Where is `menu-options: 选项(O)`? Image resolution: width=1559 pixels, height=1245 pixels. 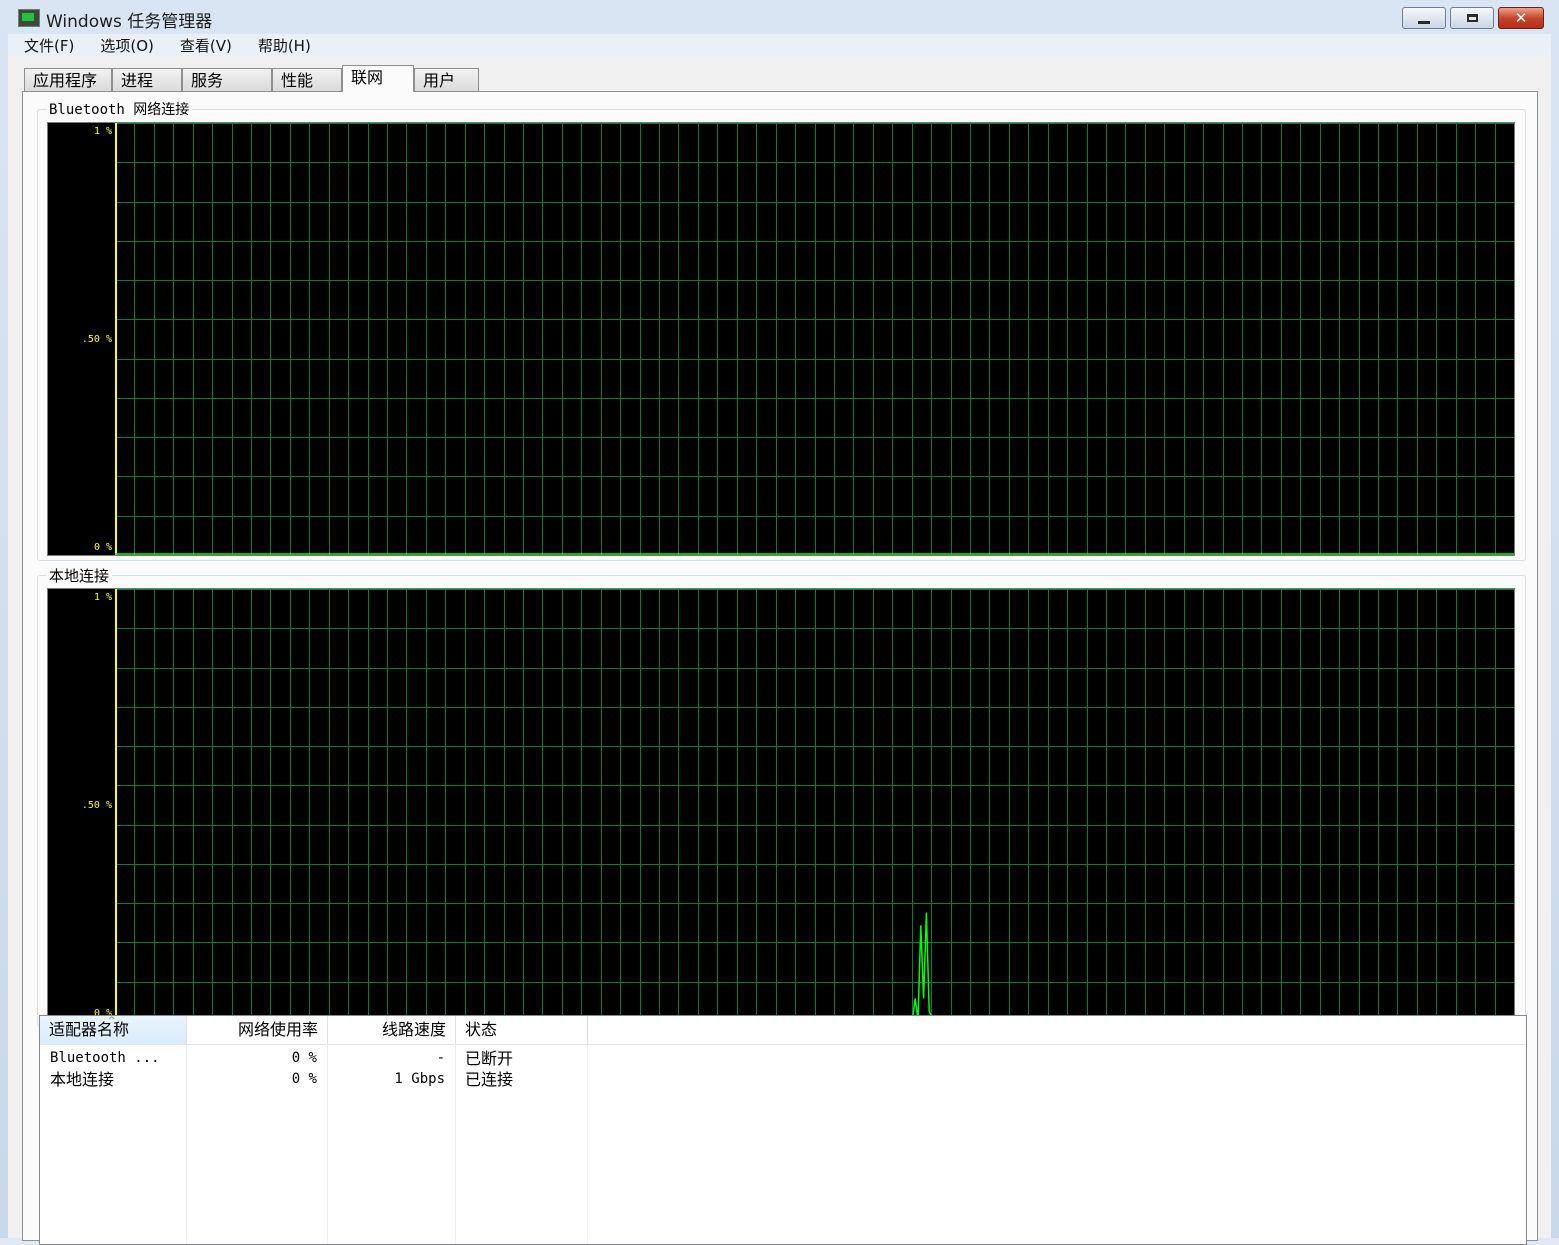 menu-options: 选项(O) is located at coordinates (124, 45).